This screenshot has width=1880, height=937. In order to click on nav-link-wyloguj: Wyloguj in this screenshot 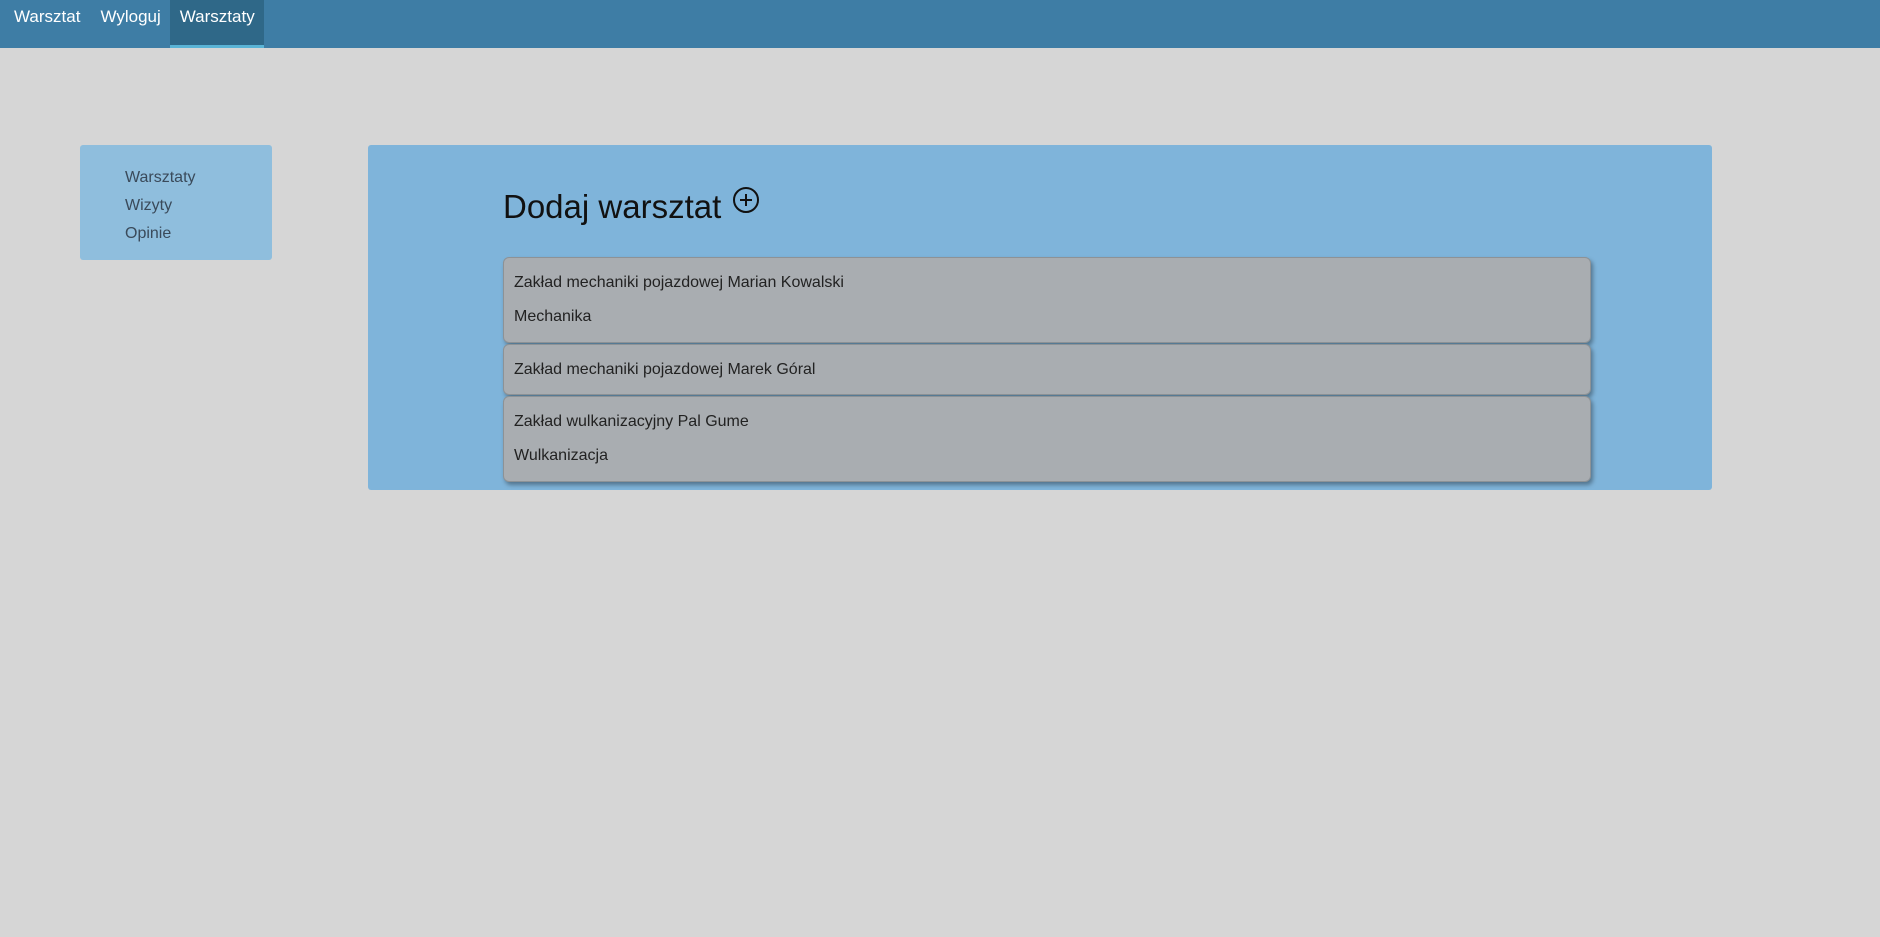, I will do `click(129, 24)`.